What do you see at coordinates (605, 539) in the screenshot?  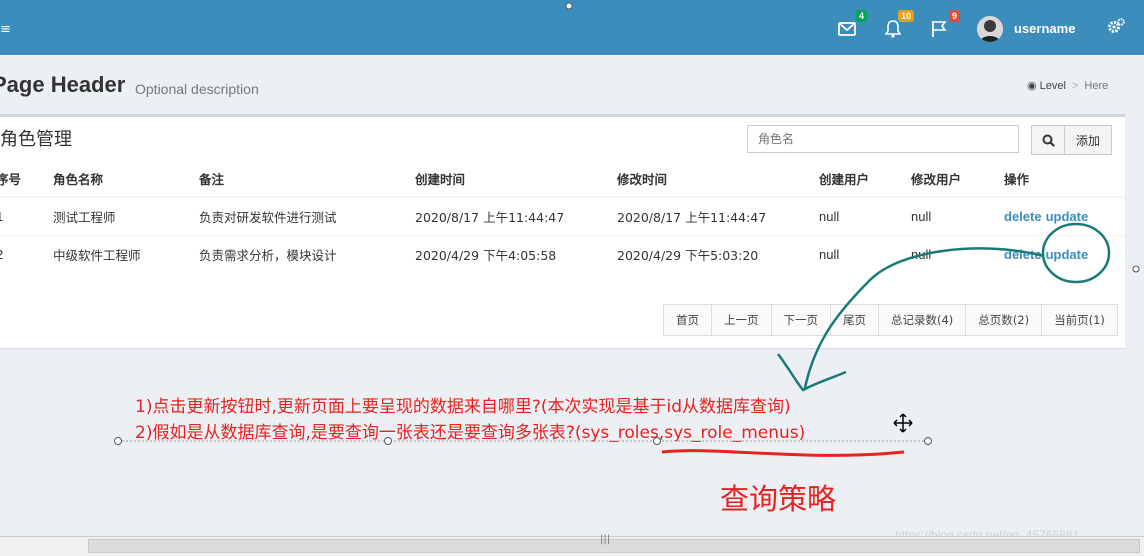 I see `scrollbar-grip-icon: |||` at bounding box center [605, 539].